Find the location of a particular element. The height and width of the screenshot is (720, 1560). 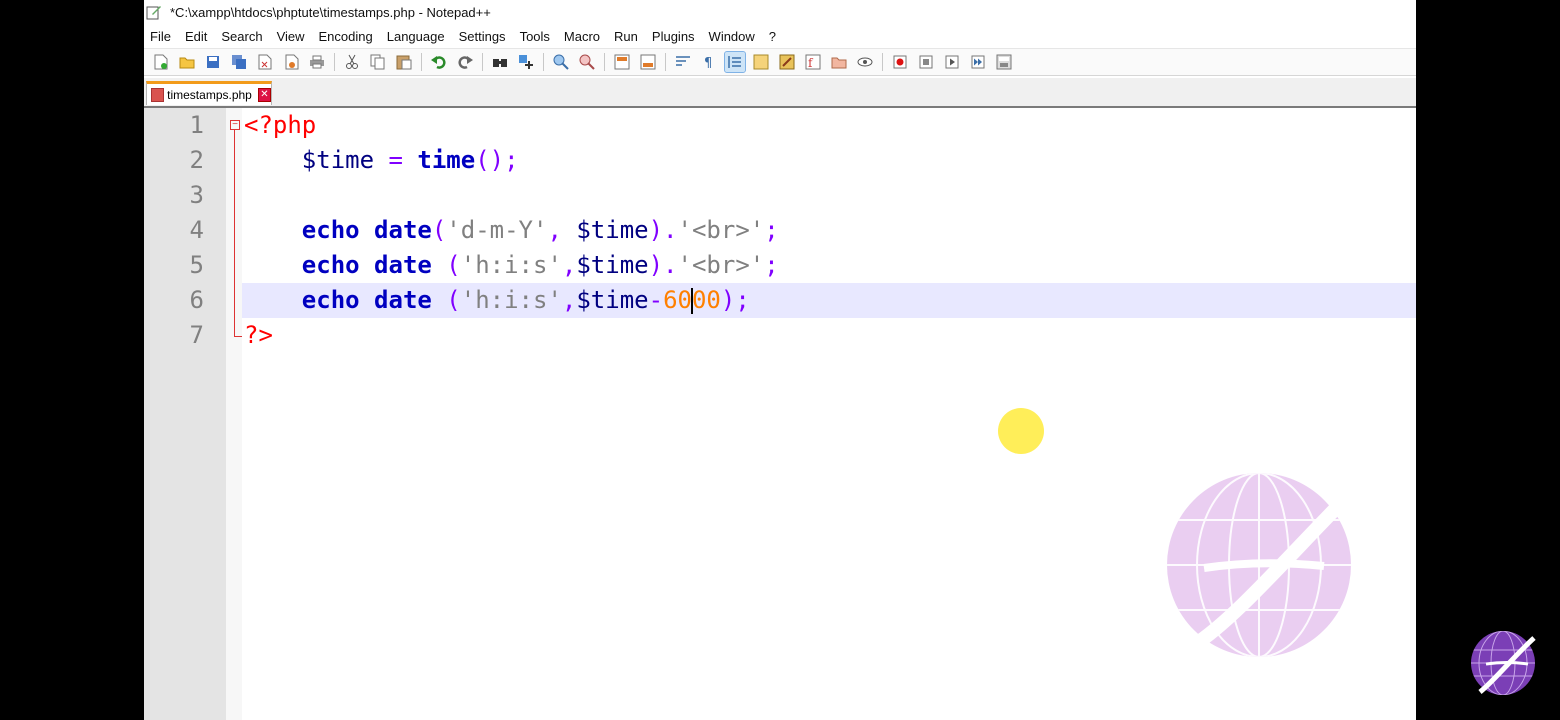

close-all-icon is located at coordinates (291, 62).